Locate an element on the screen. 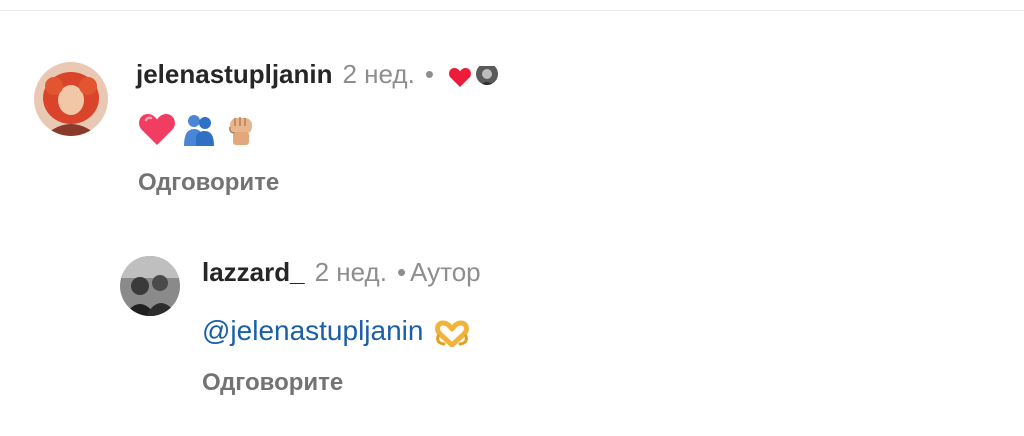 The image size is (1024, 436). avatar-image-jelenastupljanin is located at coordinates (71, 99).